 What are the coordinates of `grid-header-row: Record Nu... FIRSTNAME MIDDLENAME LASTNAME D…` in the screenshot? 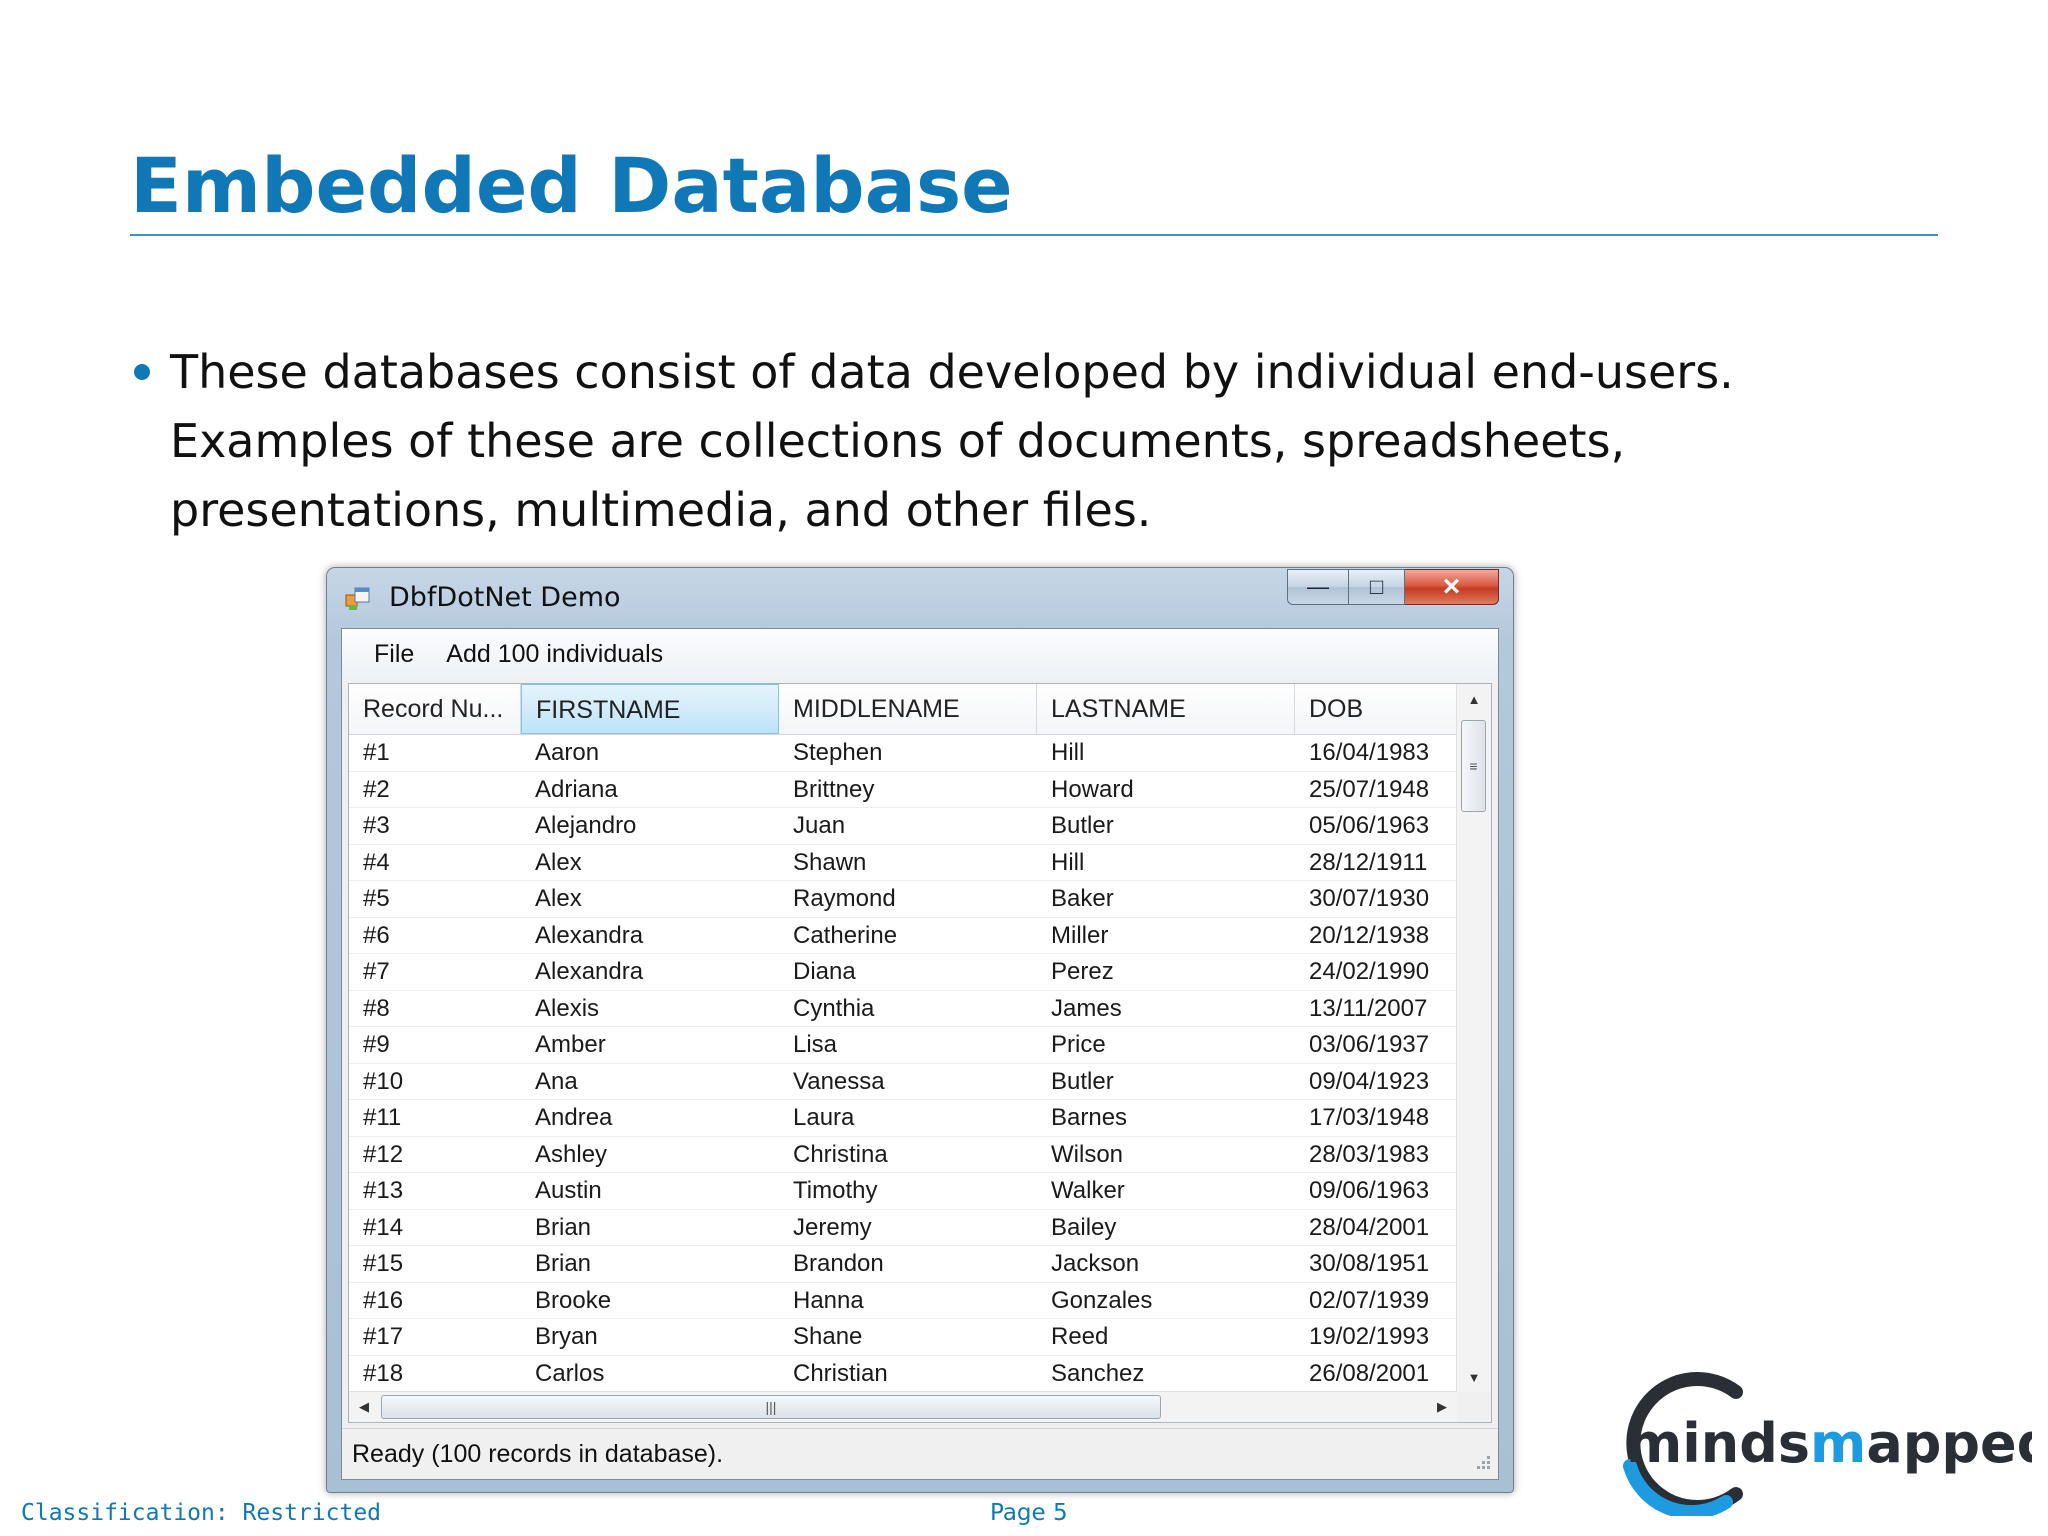 It's located at (914, 709).